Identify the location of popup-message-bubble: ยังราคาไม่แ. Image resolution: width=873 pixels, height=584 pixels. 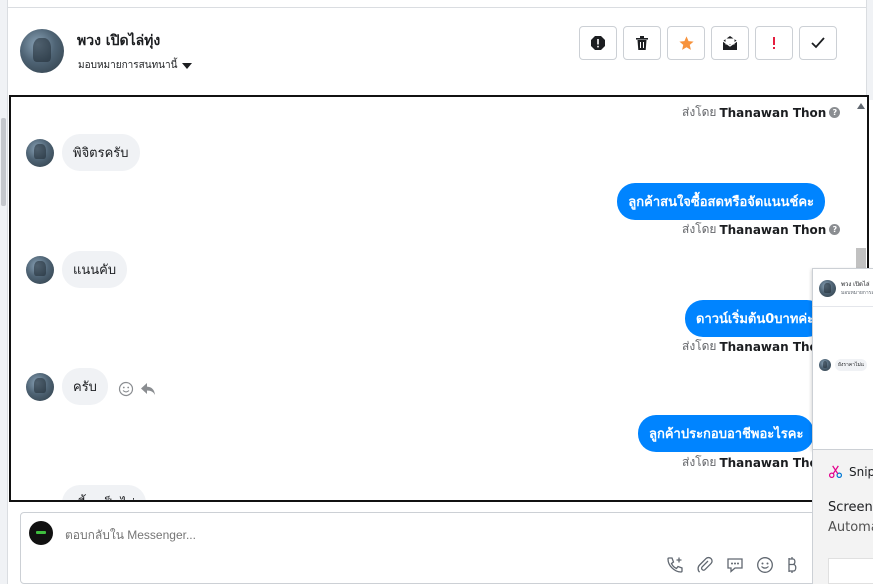
(851, 365).